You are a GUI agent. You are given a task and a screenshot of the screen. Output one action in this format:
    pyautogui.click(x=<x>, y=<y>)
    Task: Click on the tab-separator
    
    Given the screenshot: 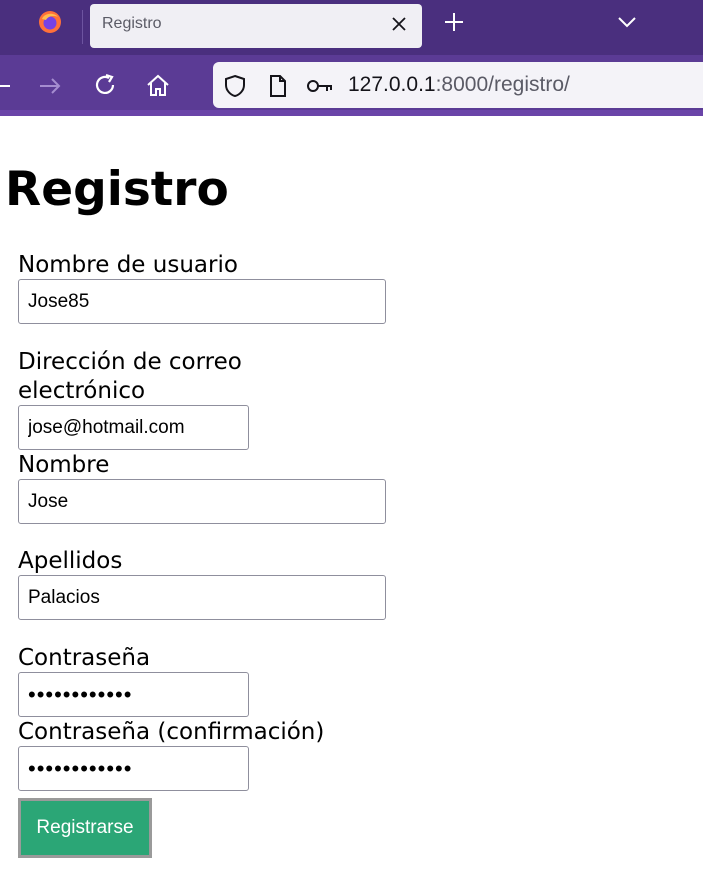 What is the action you would take?
    pyautogui.click(x=82, y=27)
    